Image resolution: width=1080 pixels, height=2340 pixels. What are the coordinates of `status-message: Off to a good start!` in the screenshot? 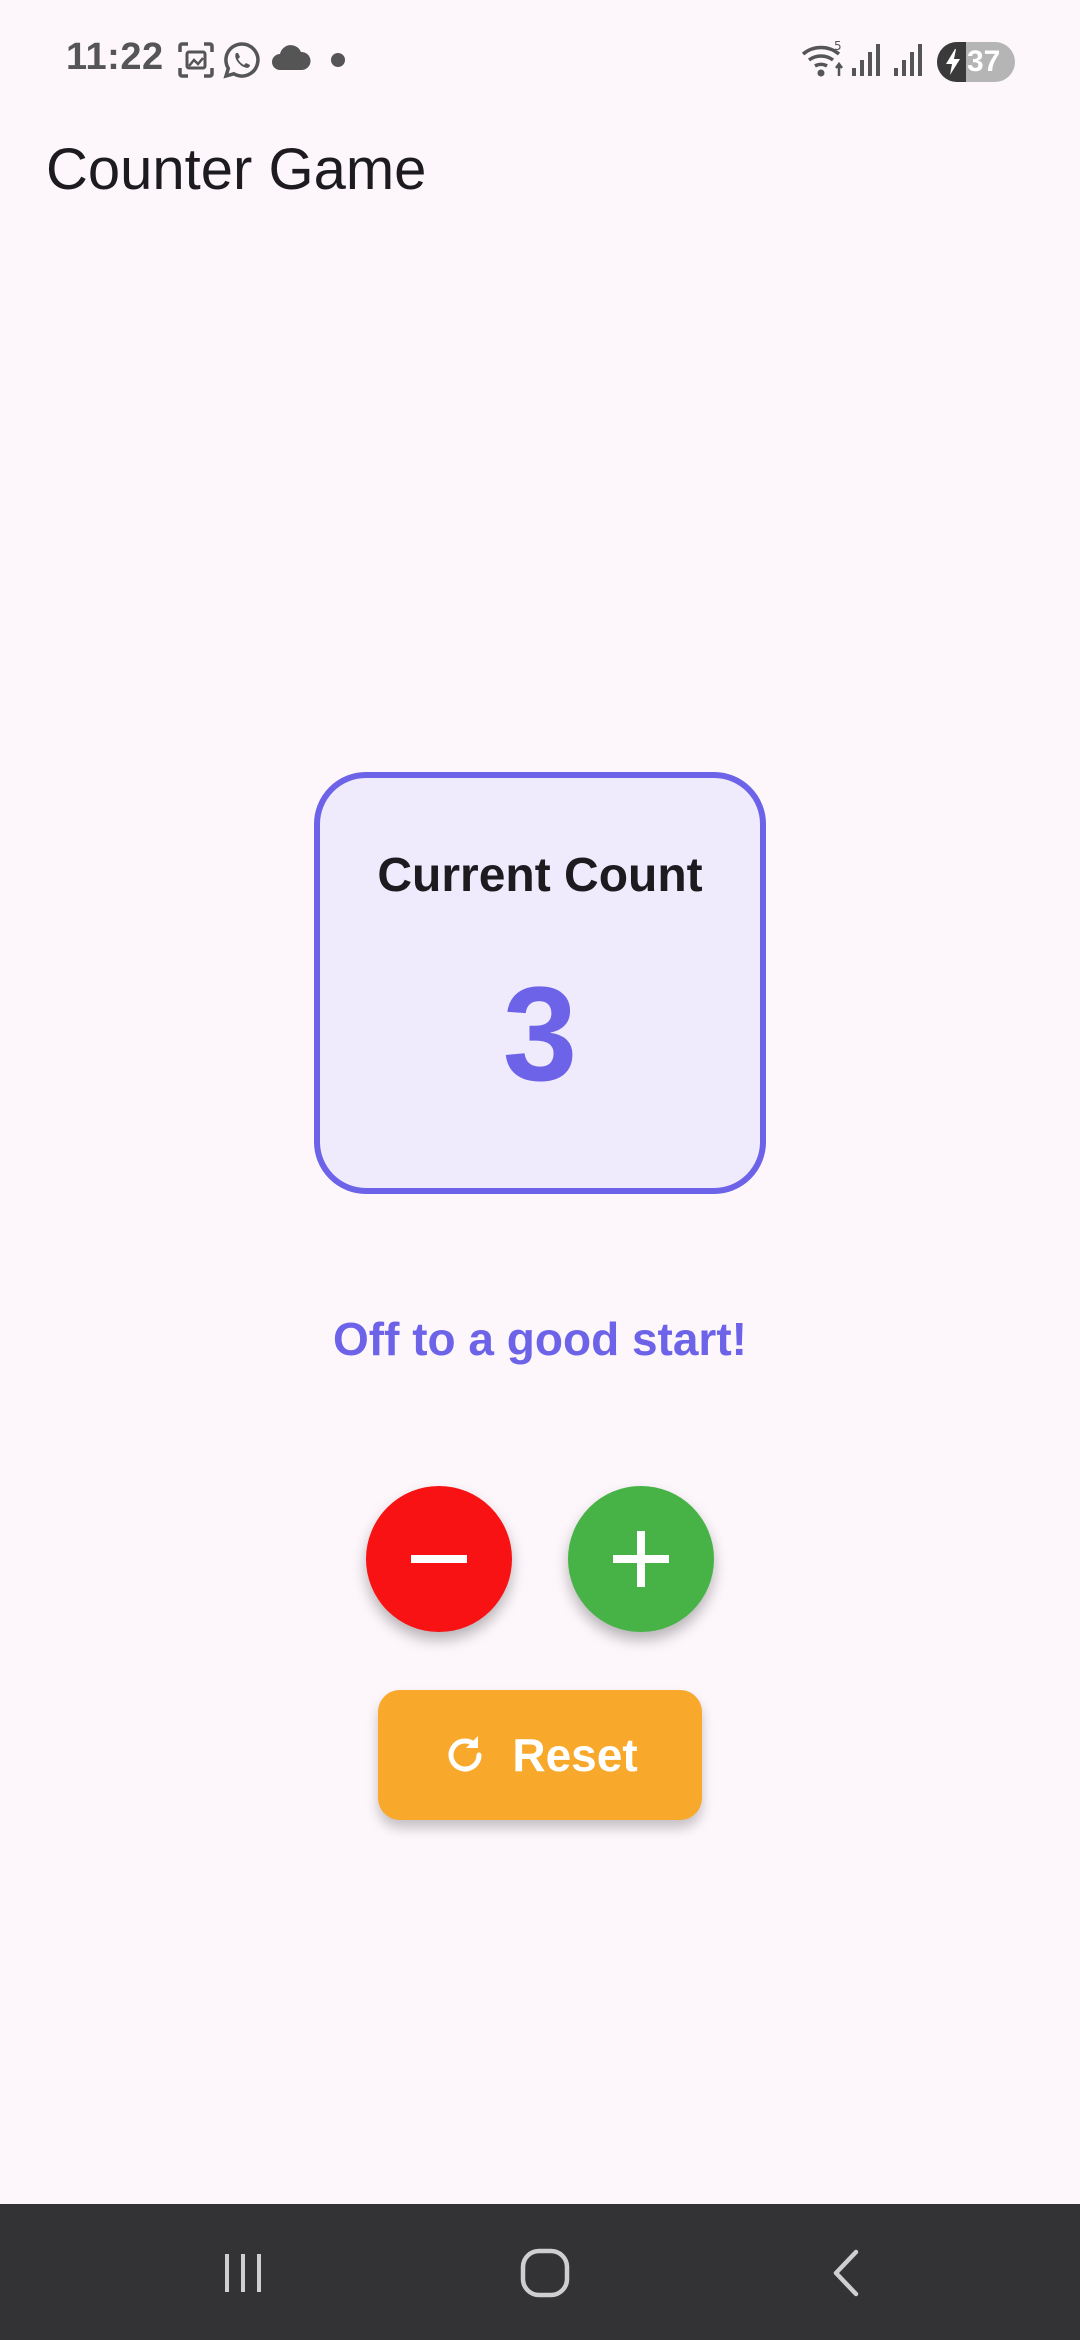 It's located at (540, 1339).